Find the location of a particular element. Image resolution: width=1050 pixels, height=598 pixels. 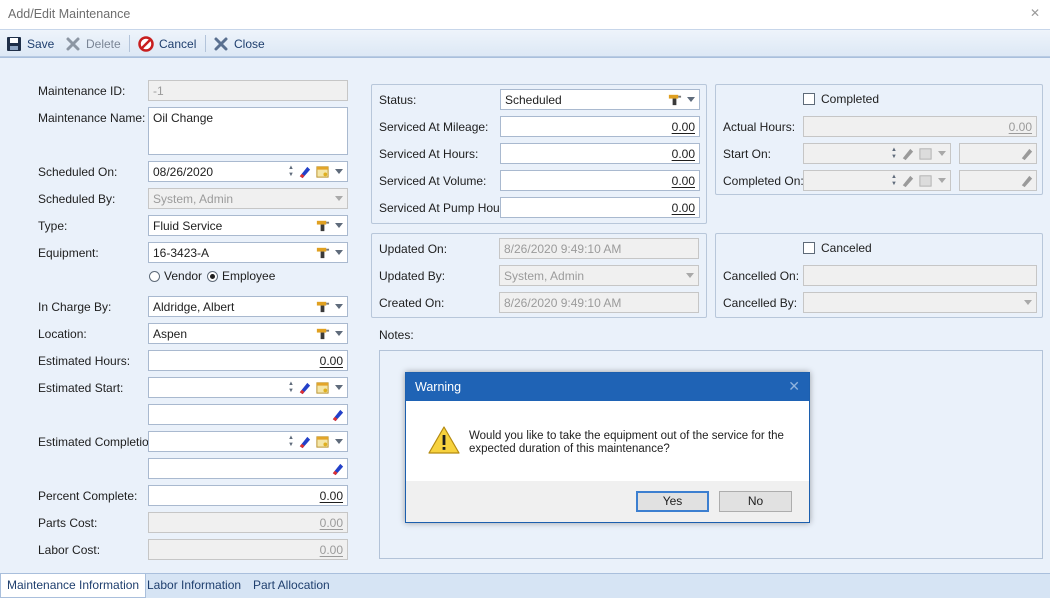

serviced-mileage-value: 0.00 is located at coordinates (683, 127).